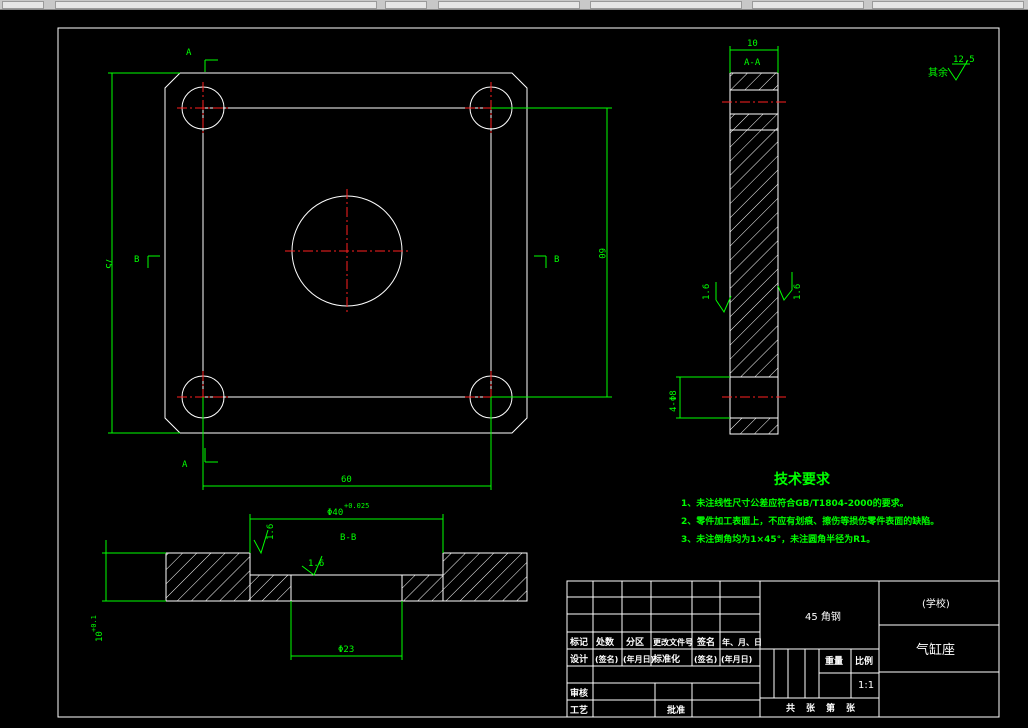 The height and width of the screenshot is (728, 1028). Describe the element at coordinates (185, 465) in the screenshot. I see `section-mark-a-bottom: A` at that location.